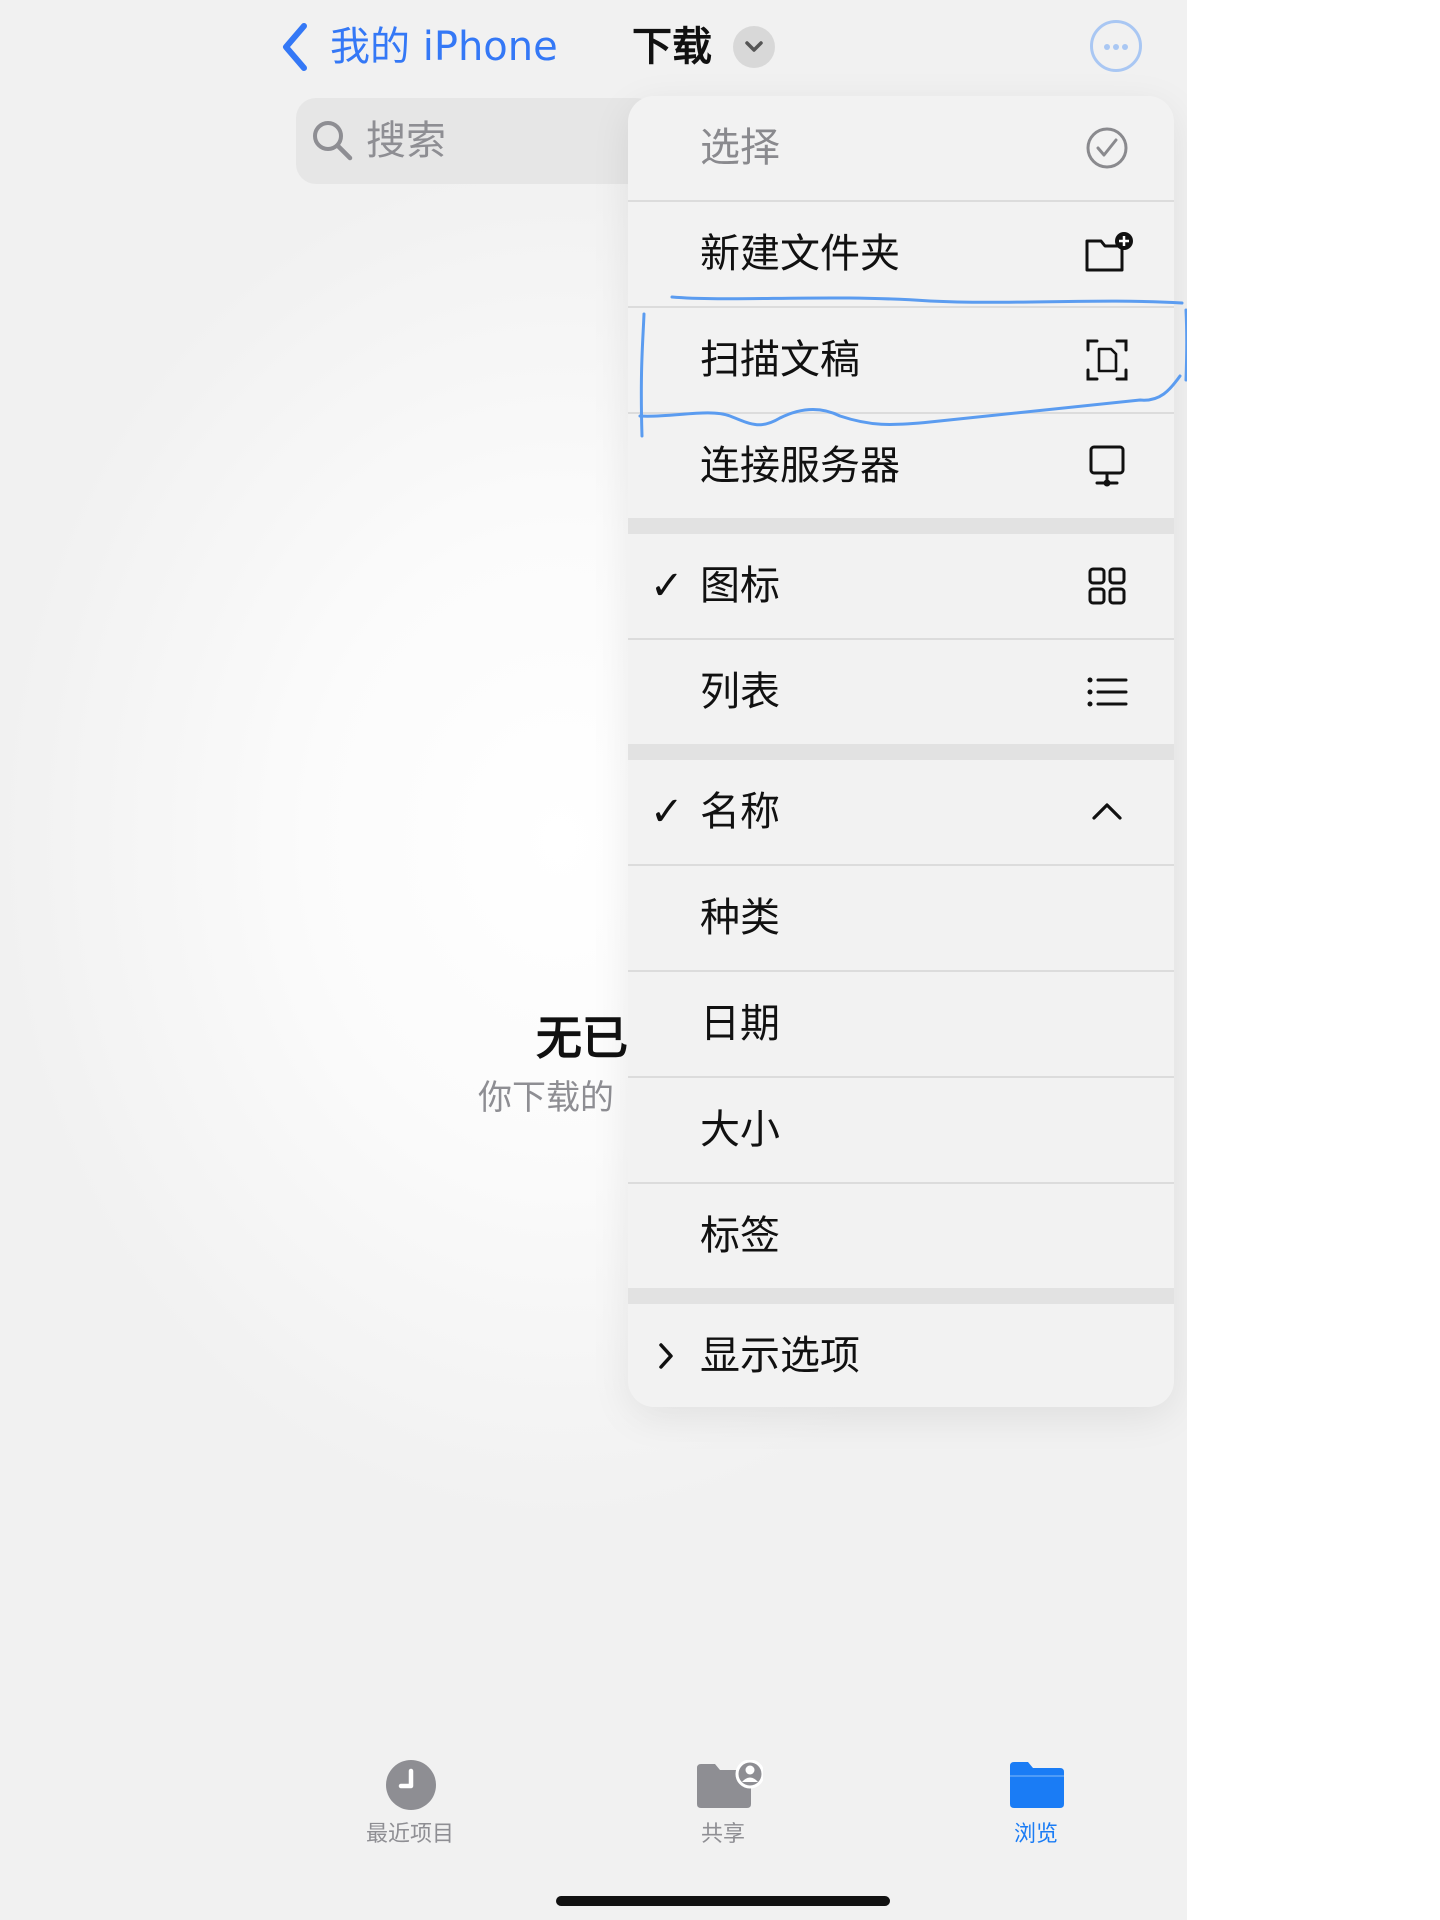  What do you see at coordinates (666, 1356) in the screenshot?
I see `chevron-right-icon` at bounding box center [666, 1356].